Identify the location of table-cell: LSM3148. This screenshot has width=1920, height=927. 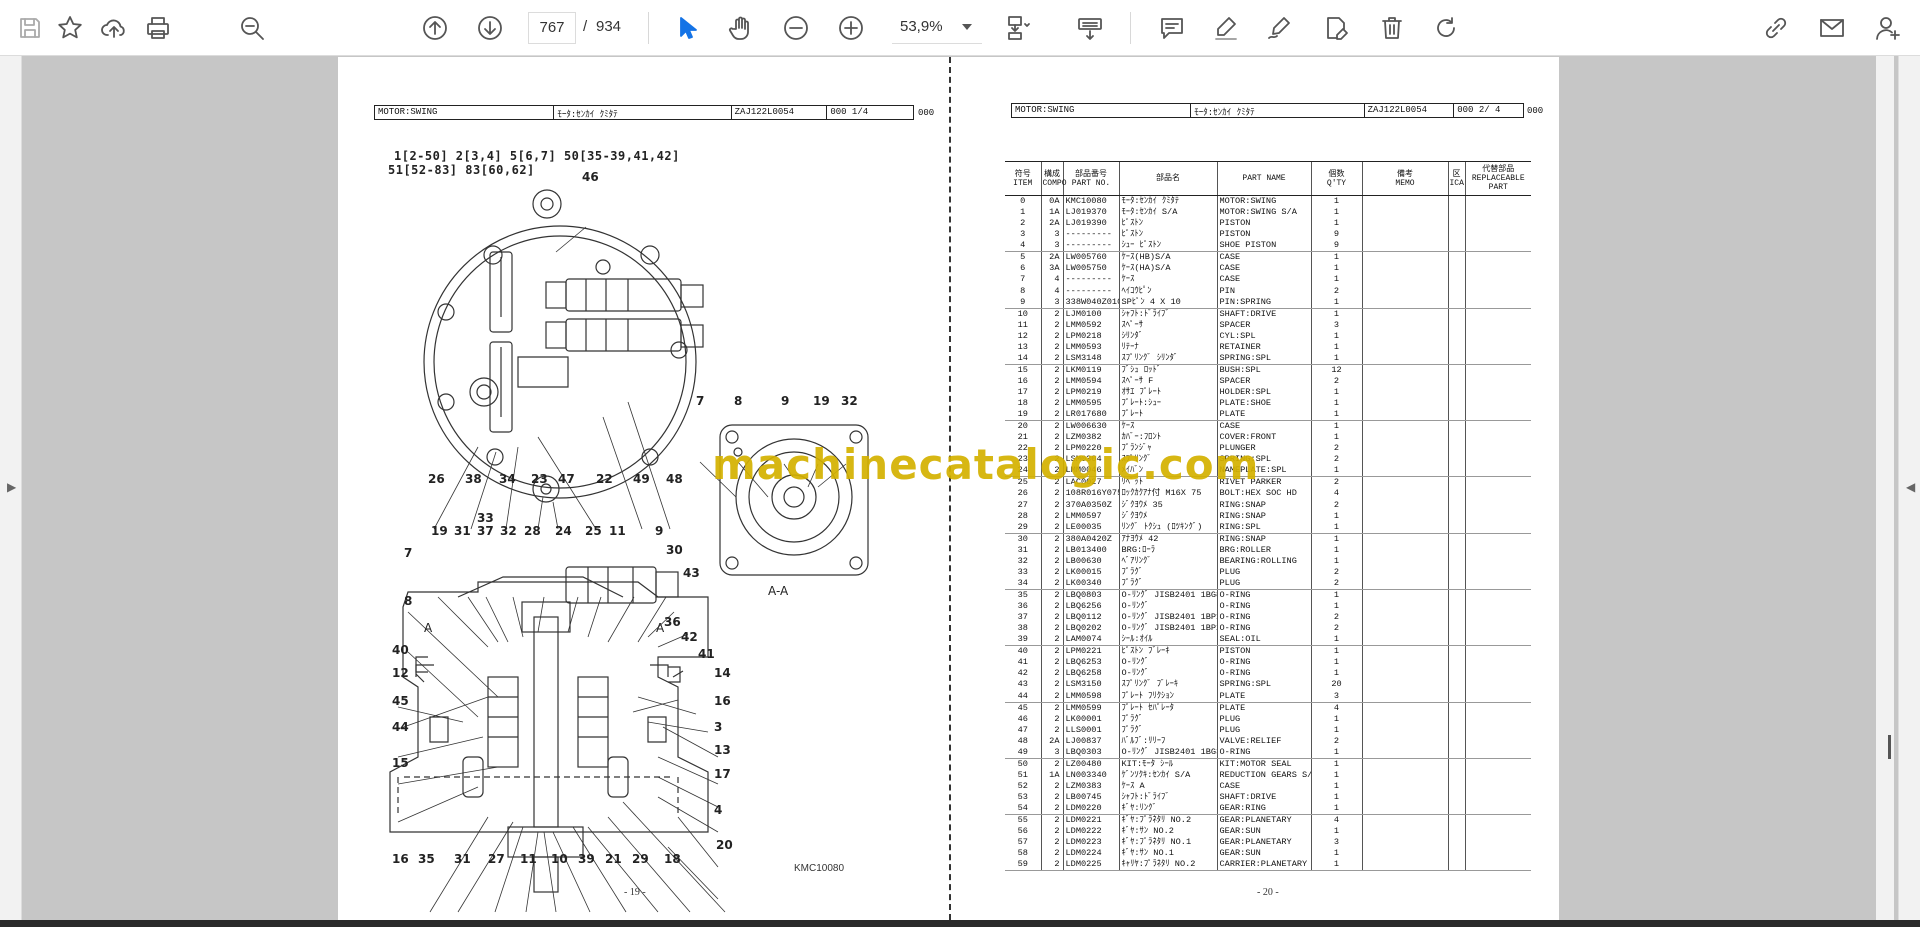
(1090, 358).